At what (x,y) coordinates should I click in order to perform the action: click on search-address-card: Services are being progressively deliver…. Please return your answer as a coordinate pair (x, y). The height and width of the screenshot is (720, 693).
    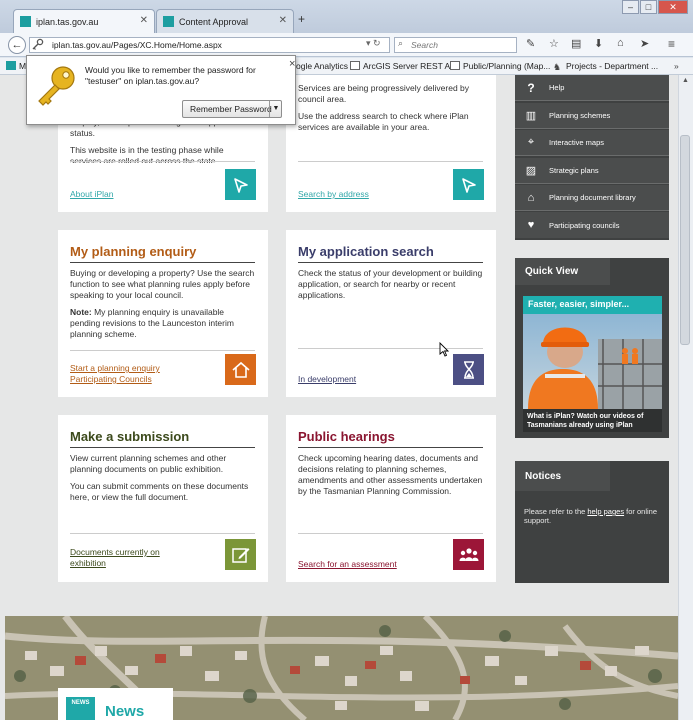
    Looking at the image, I should click on (391, 143).